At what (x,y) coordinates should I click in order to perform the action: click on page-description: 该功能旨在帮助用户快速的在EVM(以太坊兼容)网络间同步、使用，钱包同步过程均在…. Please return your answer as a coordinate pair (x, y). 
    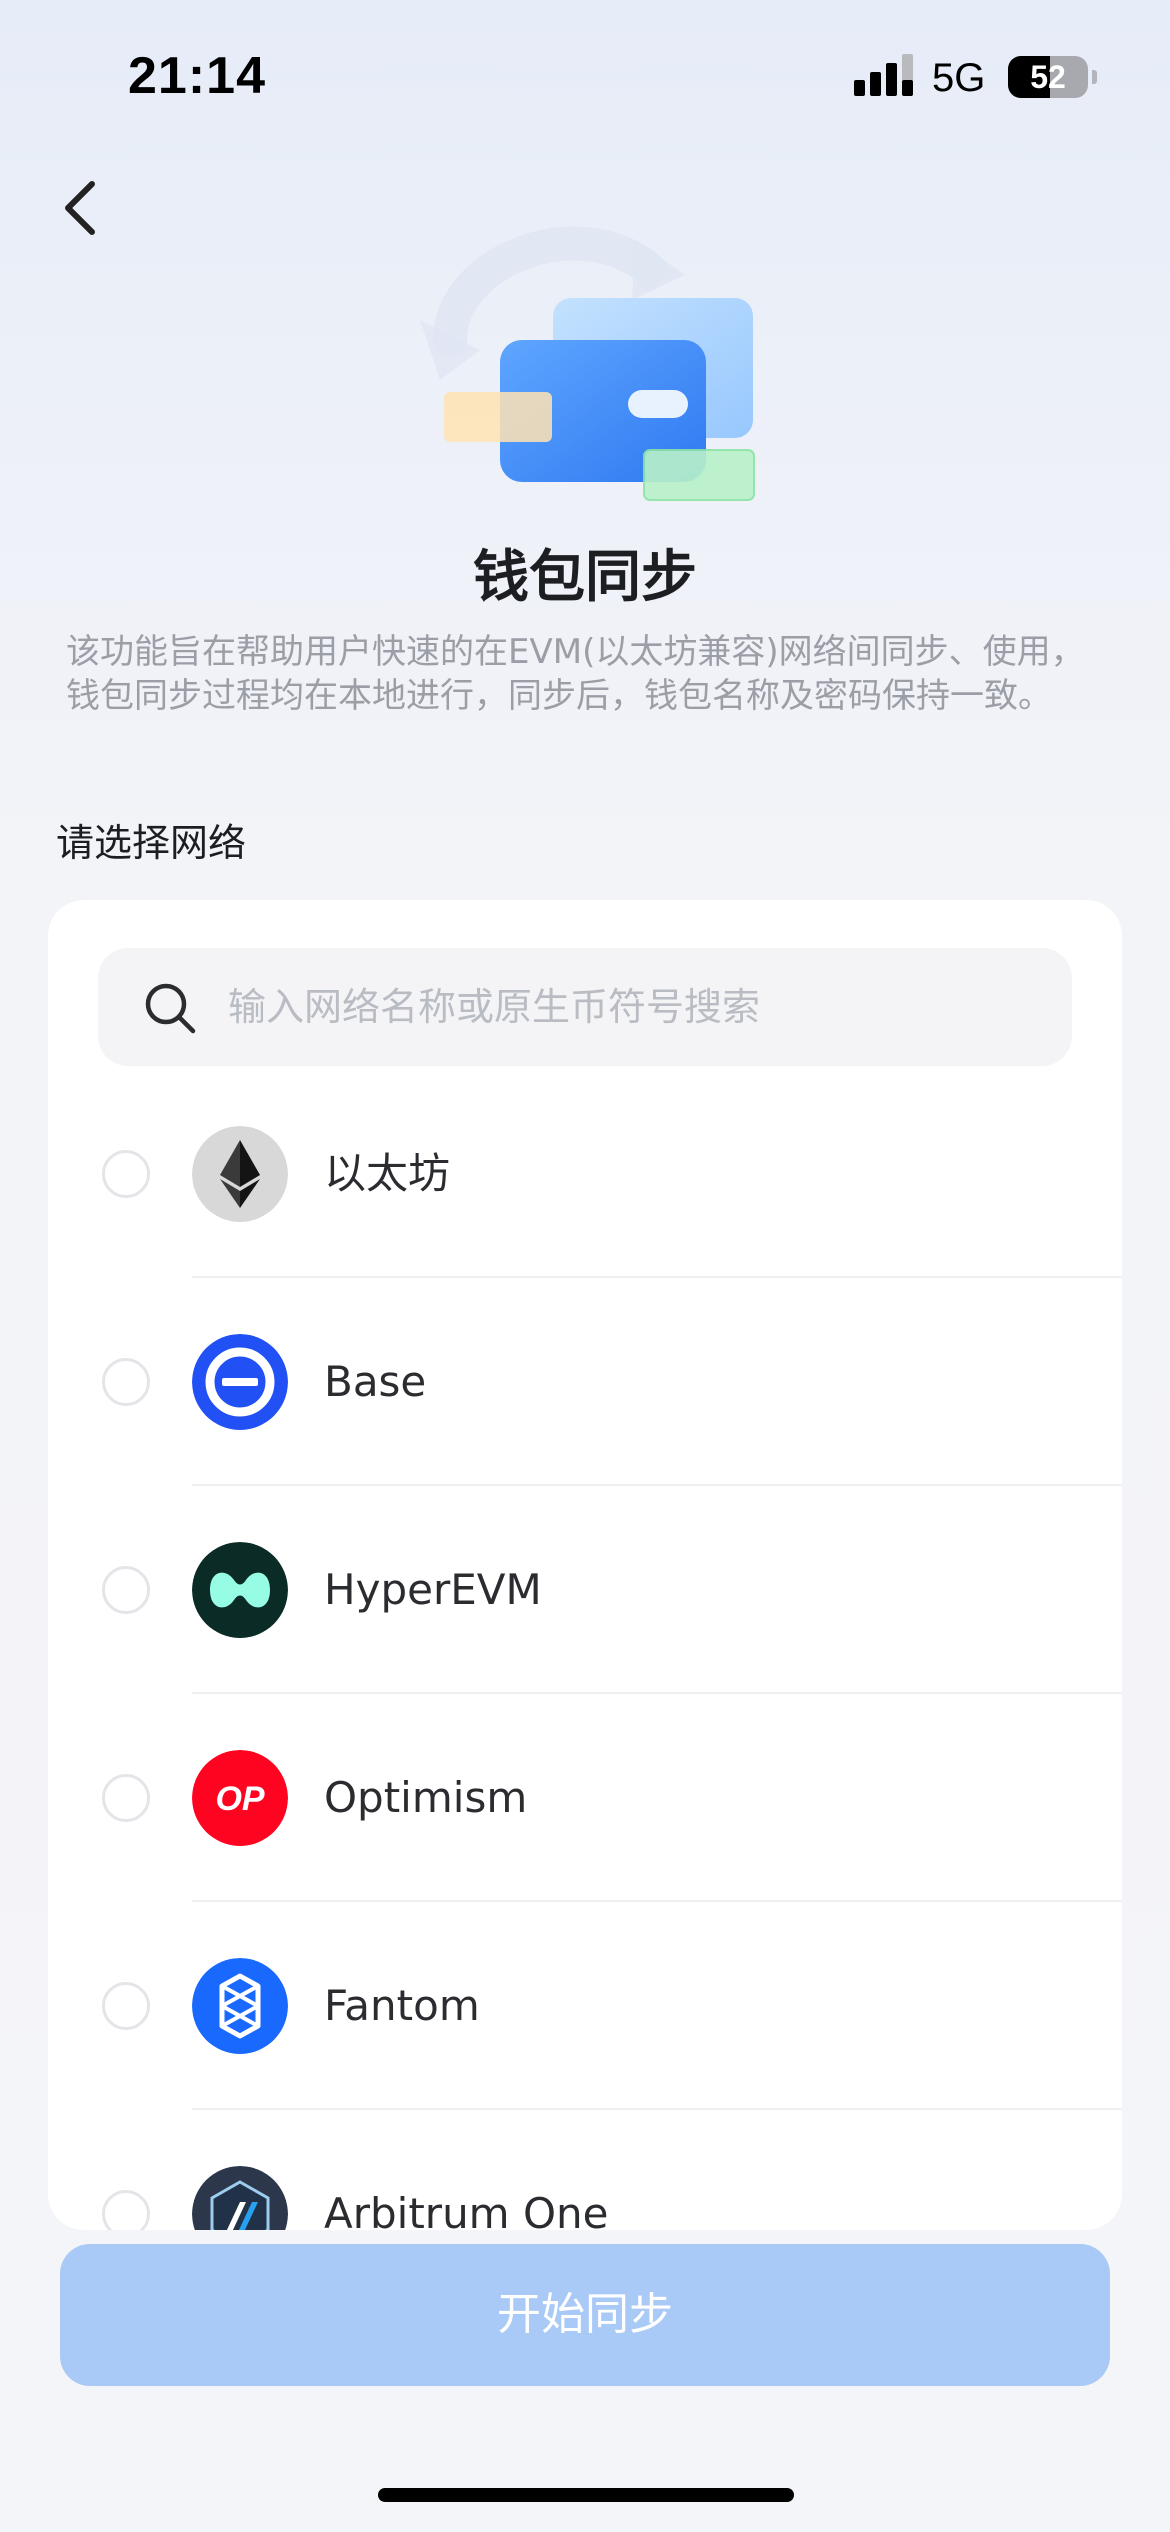
    Looking at the image, I should click on (575, 674).